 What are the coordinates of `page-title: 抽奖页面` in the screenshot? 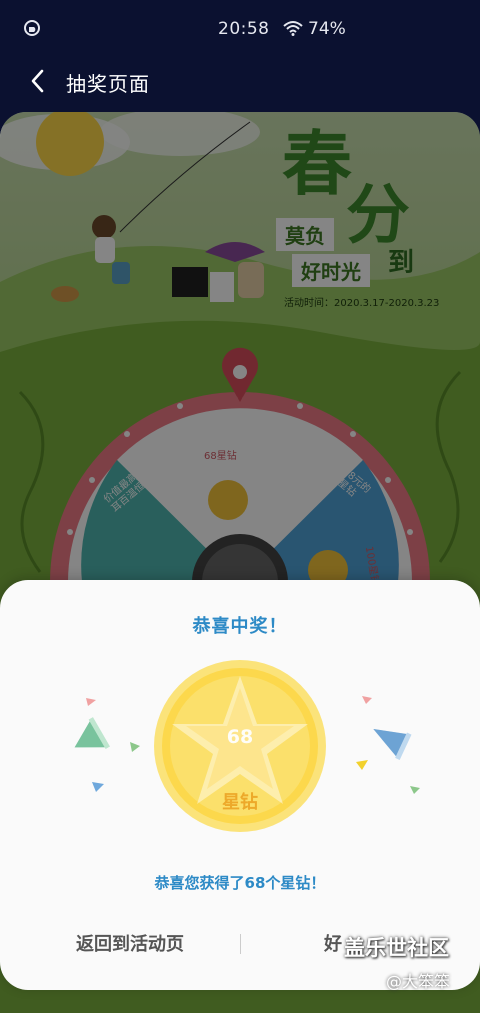 It's located at (108, 84).